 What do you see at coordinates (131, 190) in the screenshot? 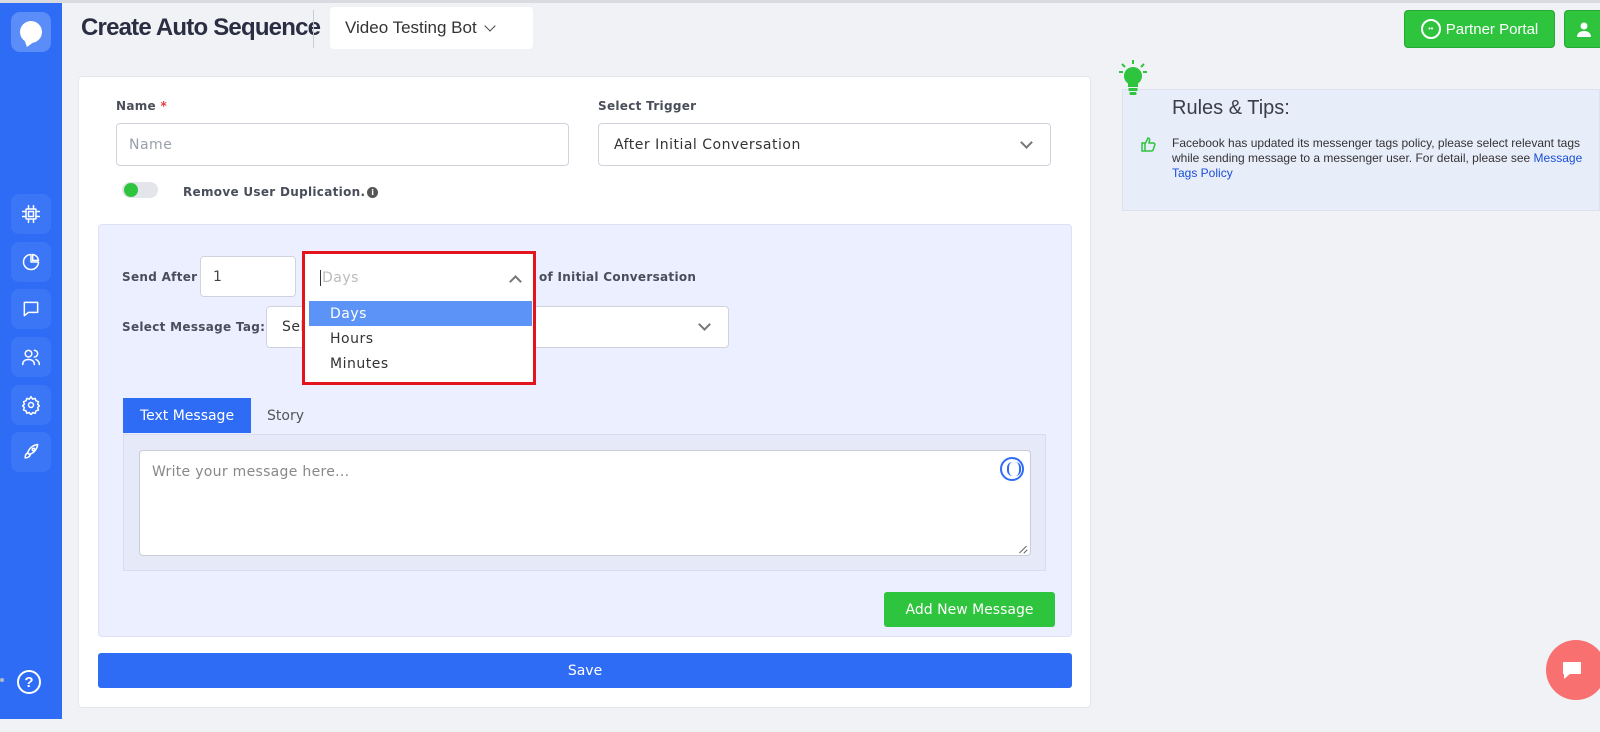
I see `toggle-knob` at bounding box center [131, 190].